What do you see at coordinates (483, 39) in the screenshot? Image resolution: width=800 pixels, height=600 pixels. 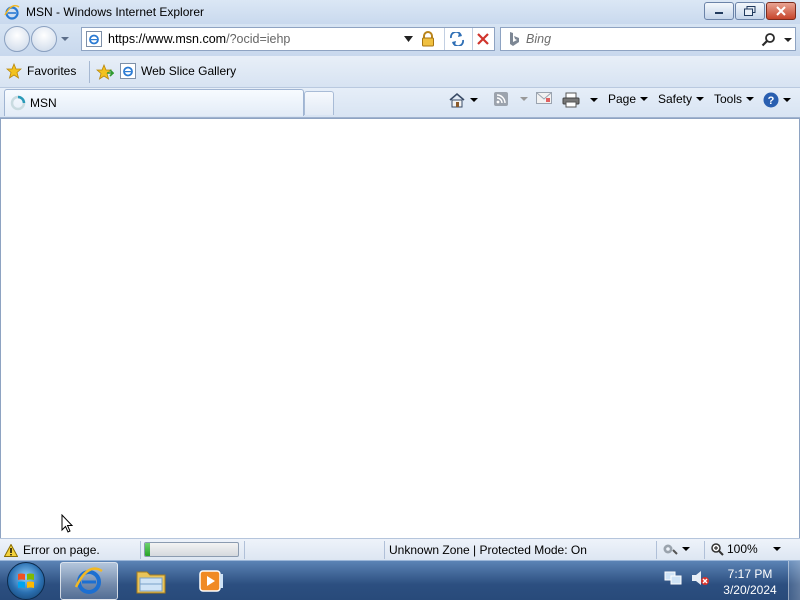 I see `stop-icon` at bounding box center [483, 39].